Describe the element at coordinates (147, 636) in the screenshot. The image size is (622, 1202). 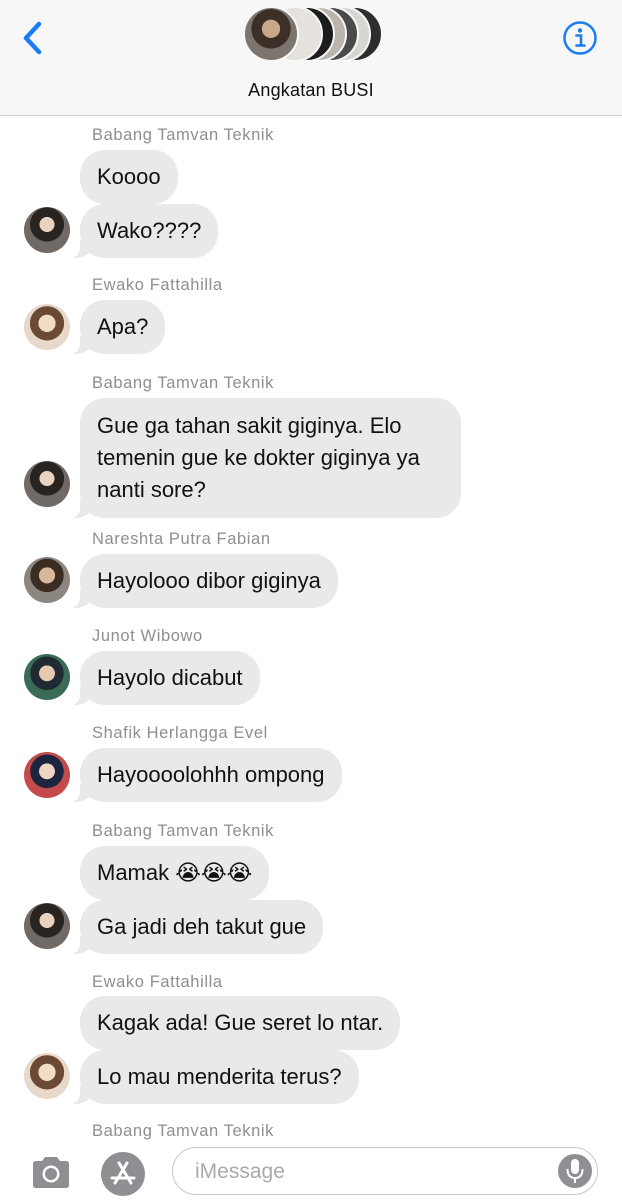
I see `sender-name: Junot Wibowo` at that location.